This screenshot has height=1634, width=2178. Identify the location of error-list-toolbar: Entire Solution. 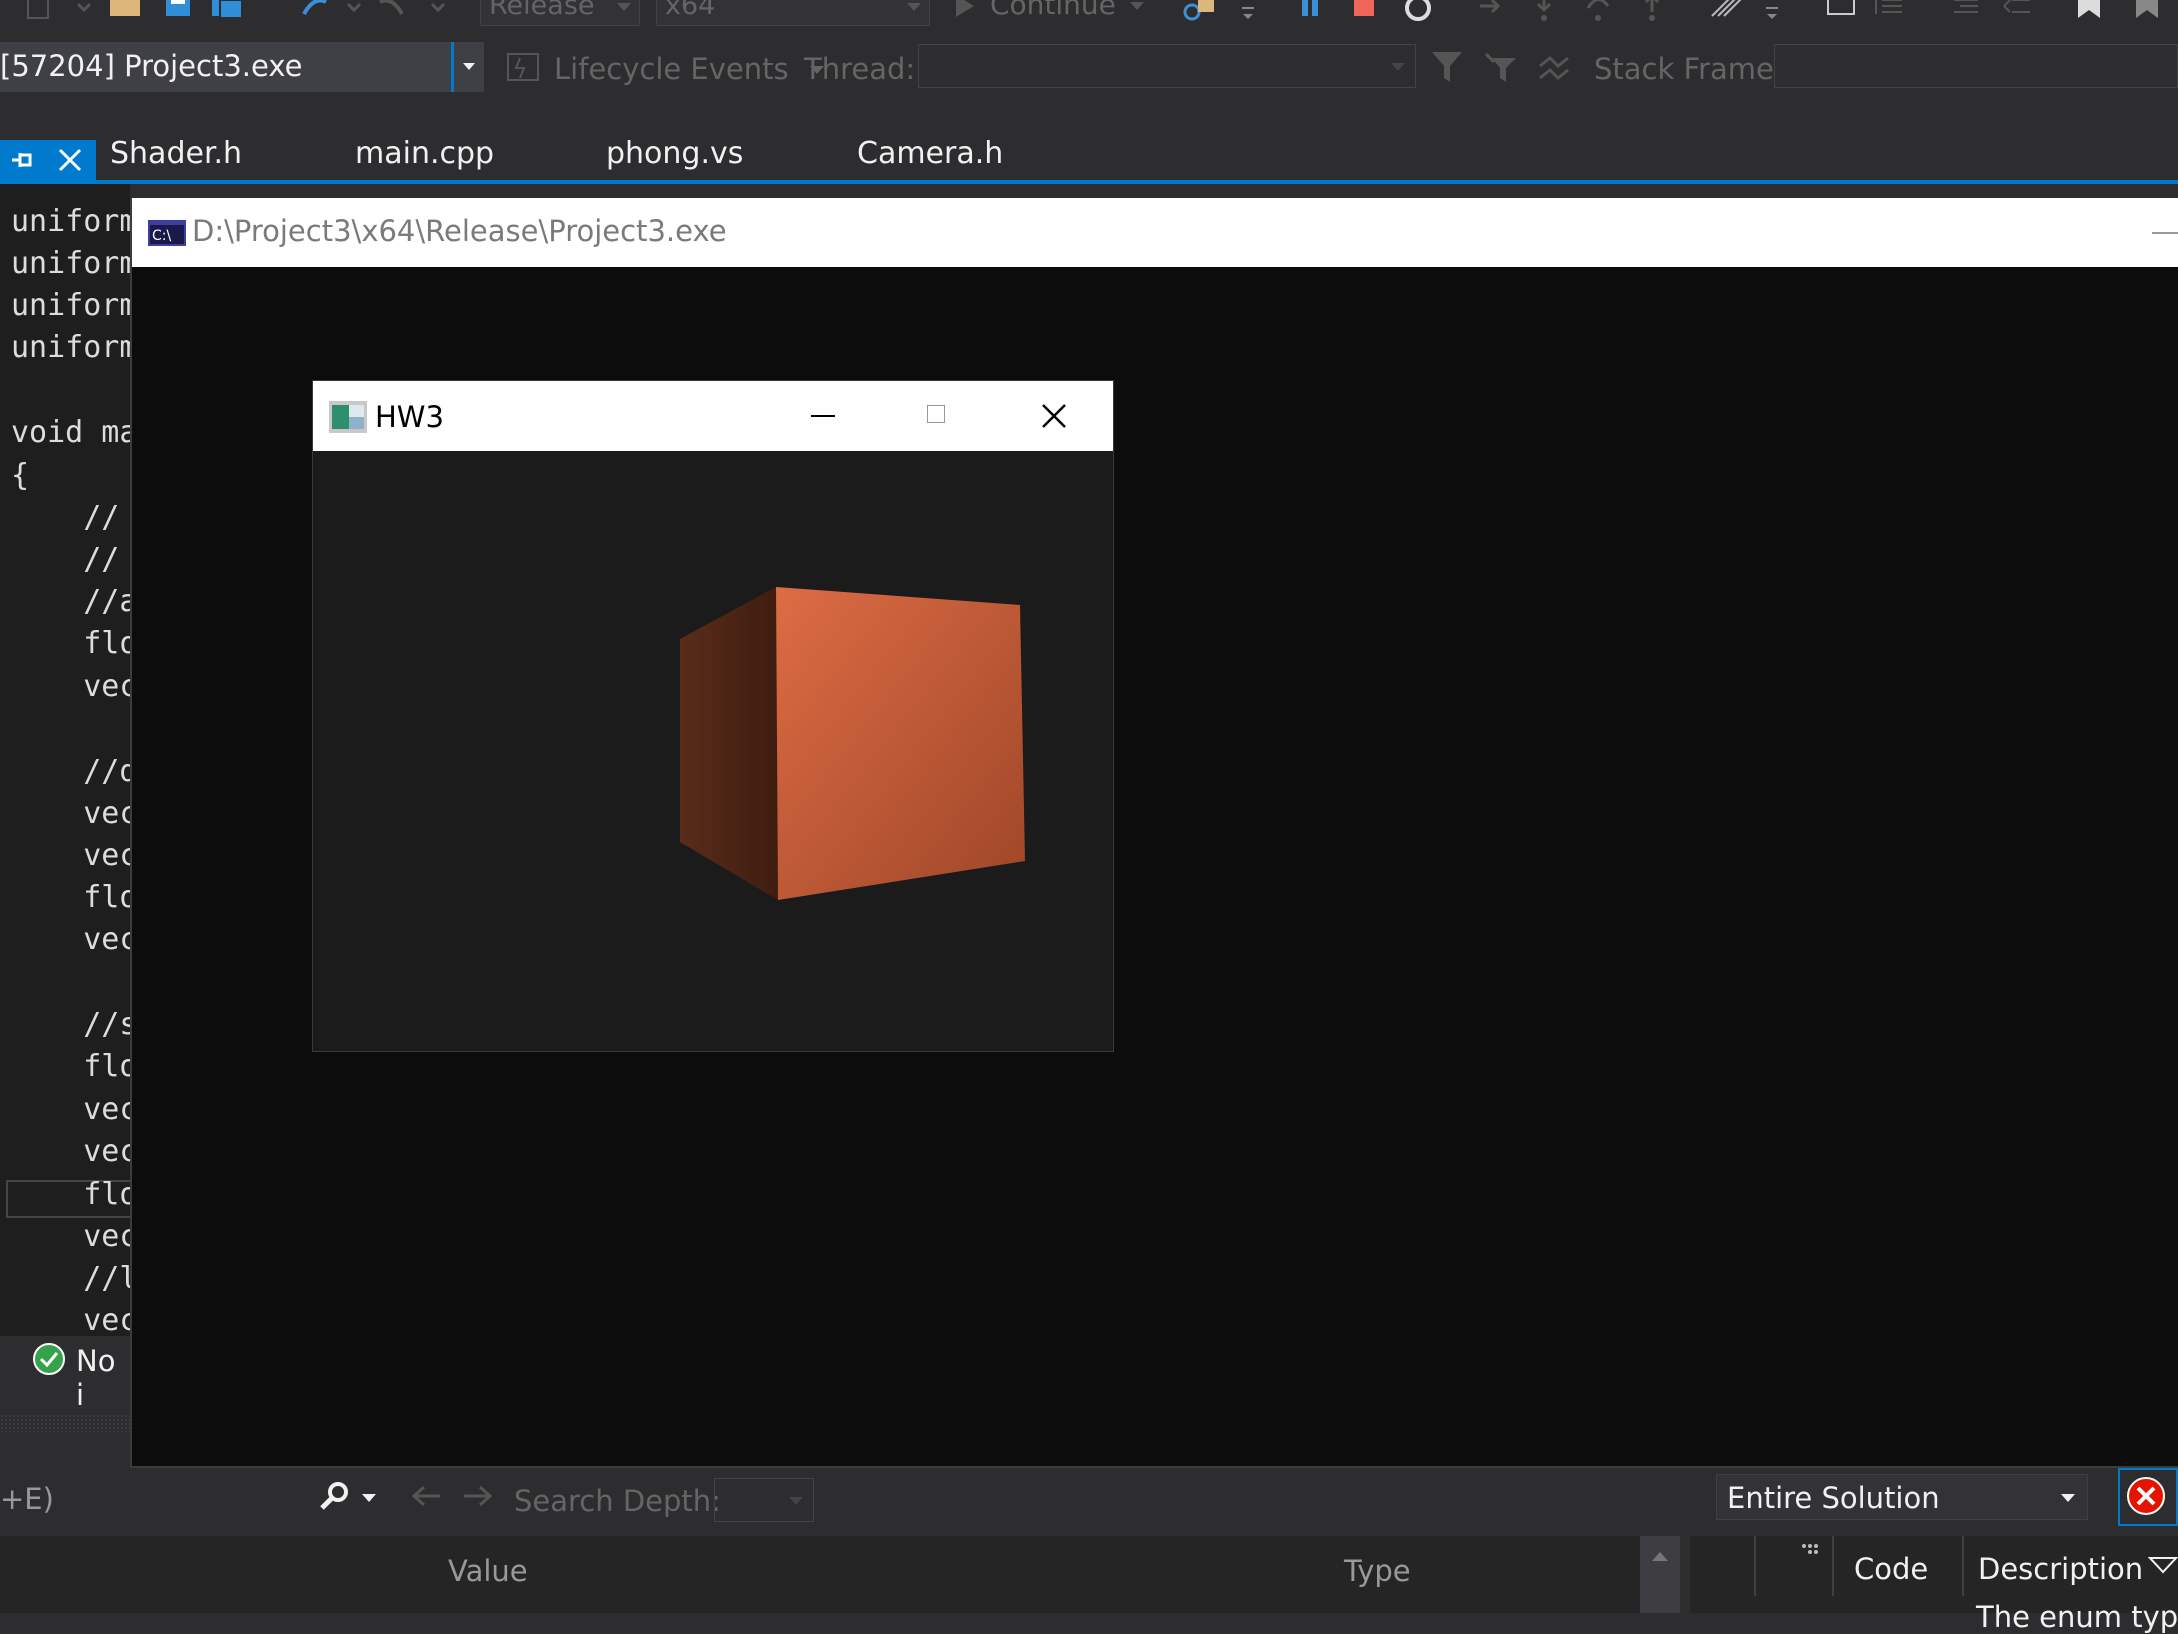
(1934, 1501).